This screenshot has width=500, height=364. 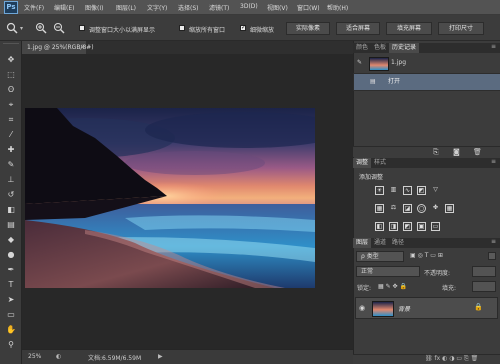 What do you see at coordinates (393, 208) in the screenshot?
I see `color-balance-icon: ⚖` at bounding box center [393, 208].